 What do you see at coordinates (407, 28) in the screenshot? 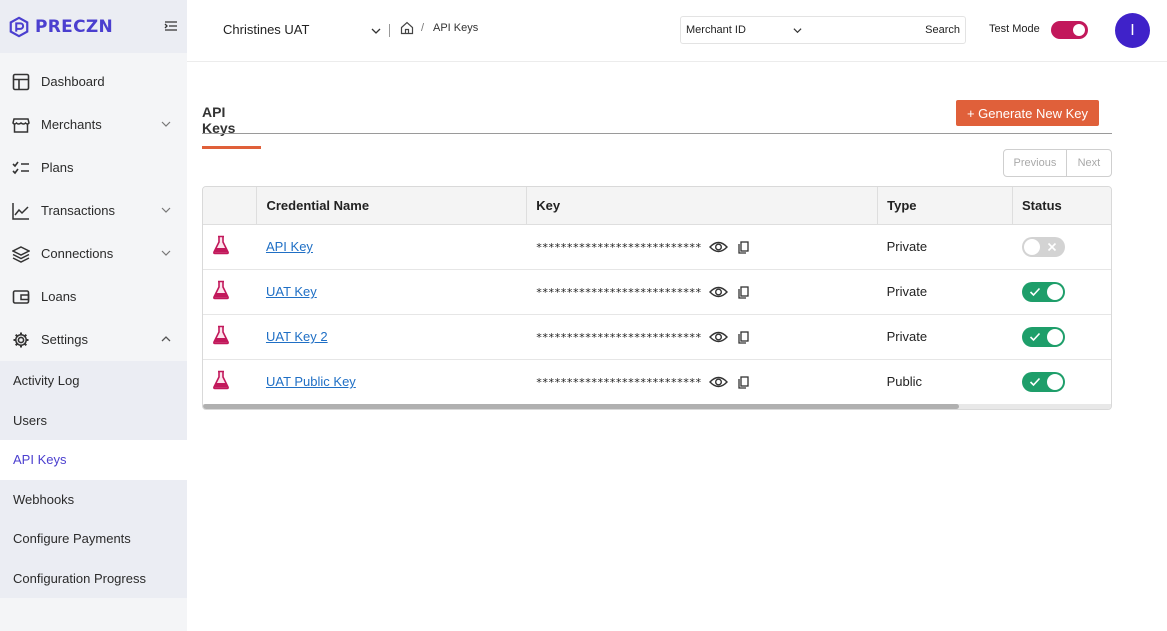
I see `home-icon` at bounding box center [407, 28].